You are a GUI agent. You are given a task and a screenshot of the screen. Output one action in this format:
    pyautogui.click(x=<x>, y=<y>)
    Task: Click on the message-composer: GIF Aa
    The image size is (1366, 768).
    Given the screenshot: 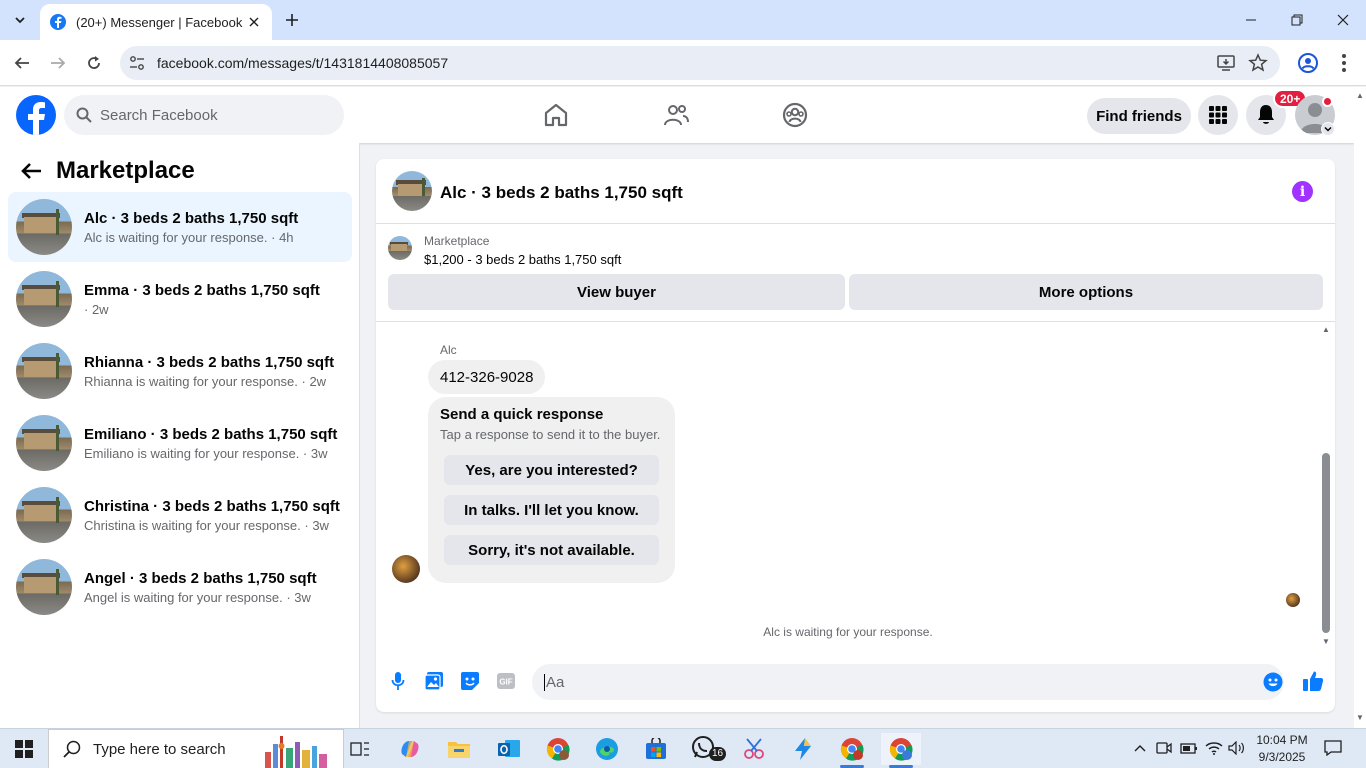 What is the action you would take?
    pyautogui.click(x=855, y=684)
    